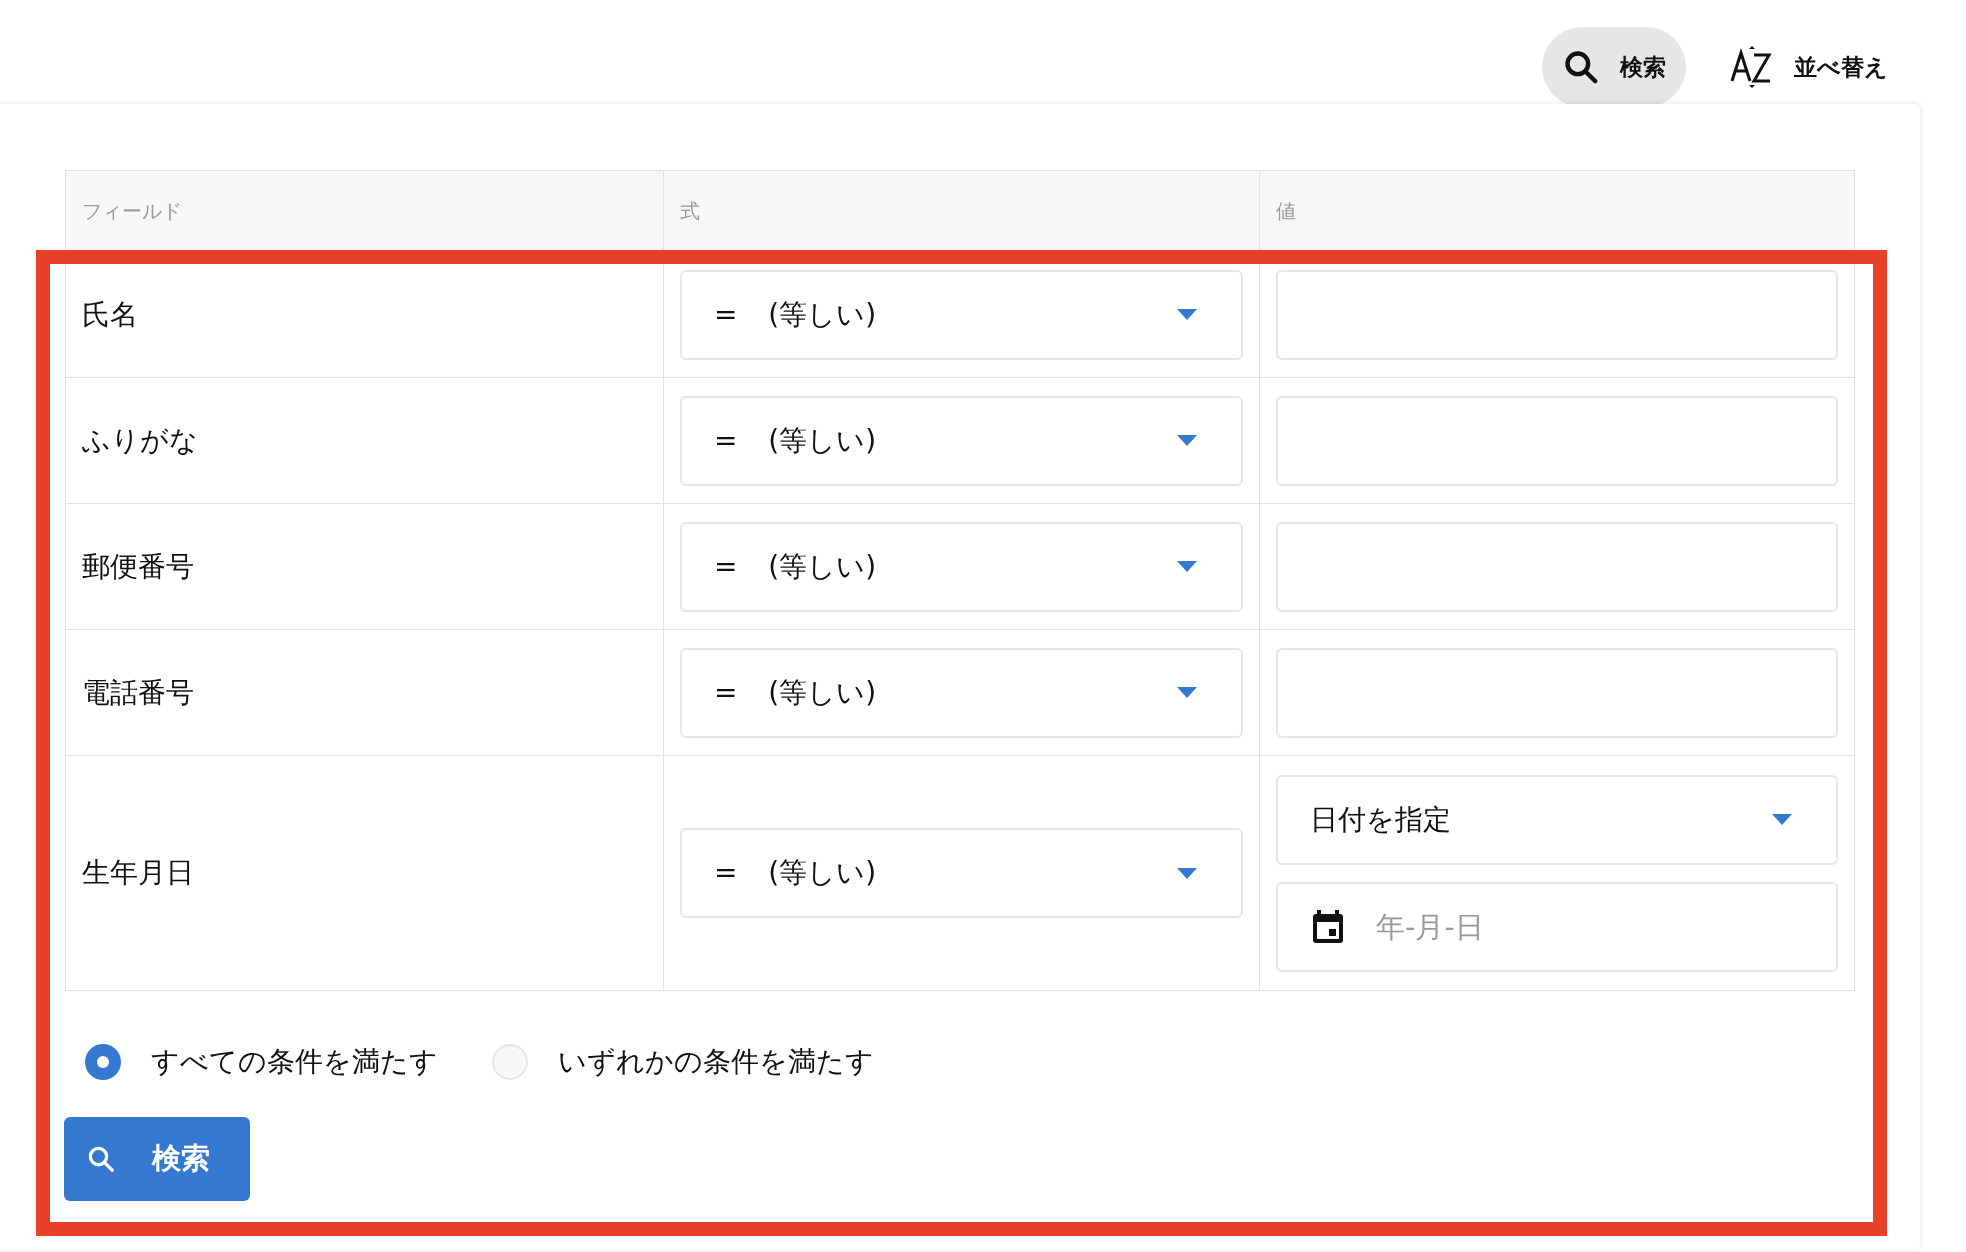 The image size is (1966, 1252). I want to click on column-header: 値, so click(1286, 211).